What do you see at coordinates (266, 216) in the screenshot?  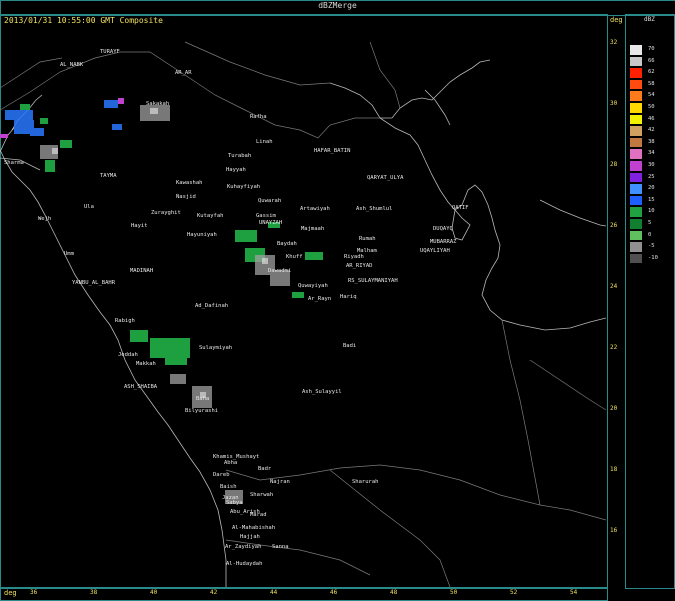 I see `city-label: Gassim` at bounding box center [266, 216].